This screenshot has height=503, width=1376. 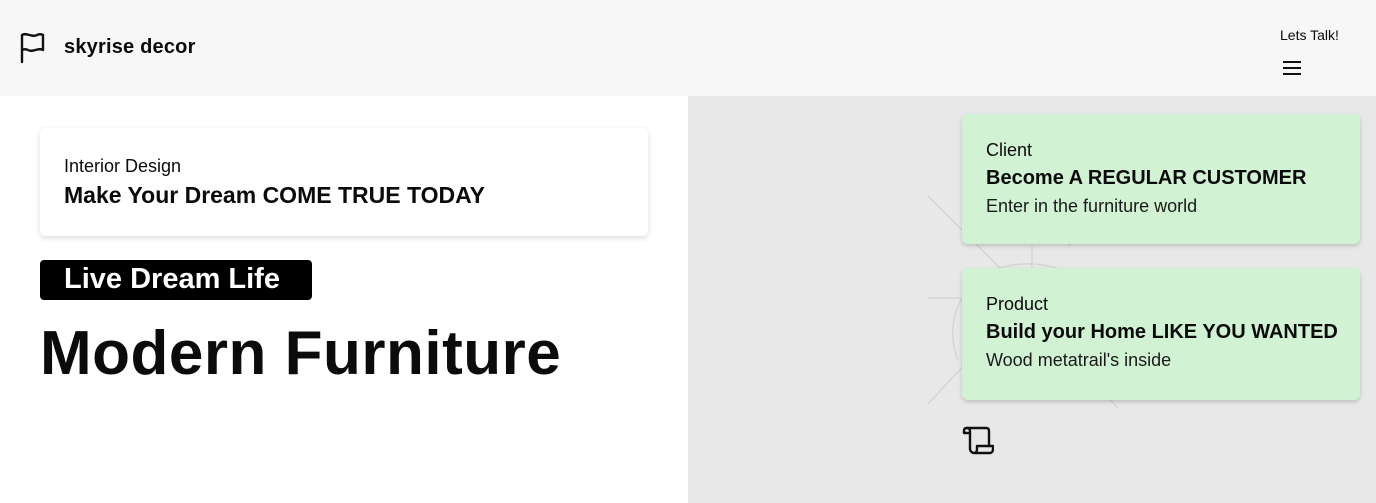 What do you see at coordinates (1017, 304) in the screenshot?
I see `product-card-label: Product` at bounding box center [1017, 304].